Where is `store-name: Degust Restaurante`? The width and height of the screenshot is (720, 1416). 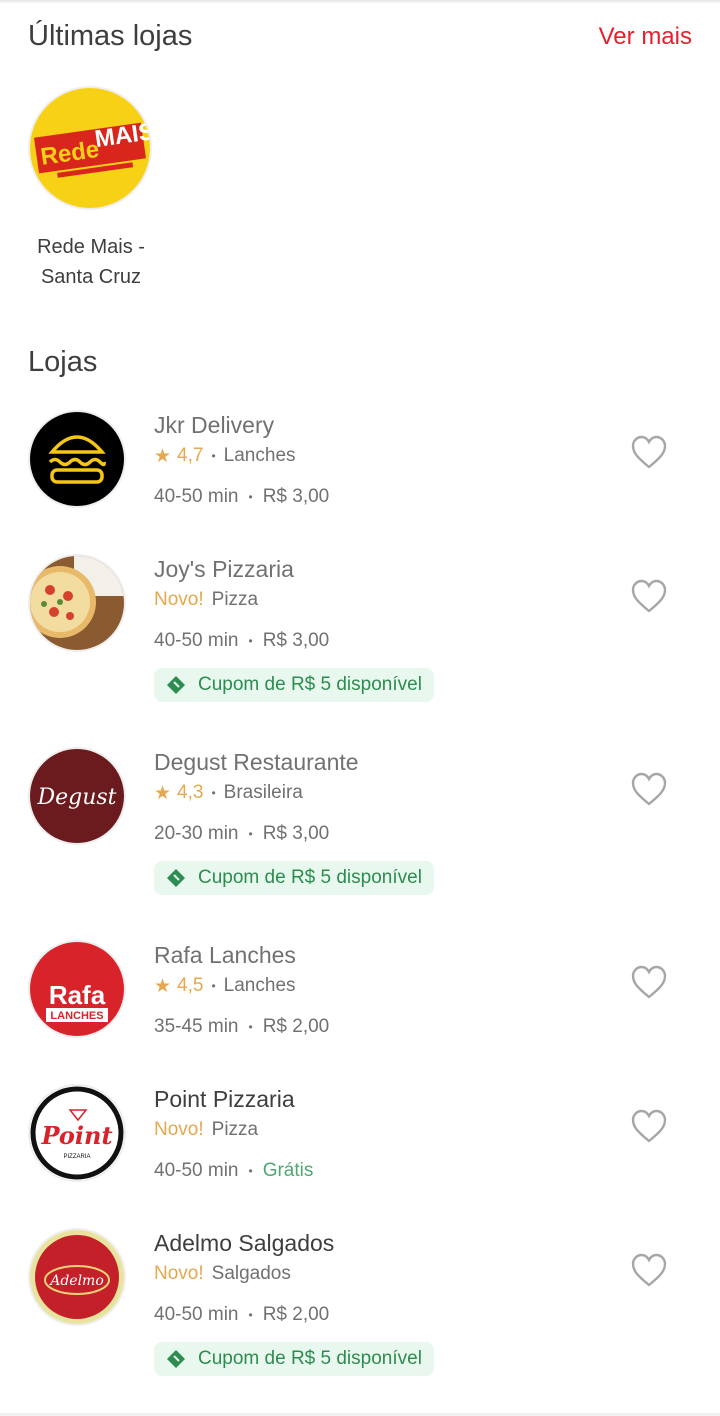
store-name: Degust Restaurante is located at coordinates (256, 762).